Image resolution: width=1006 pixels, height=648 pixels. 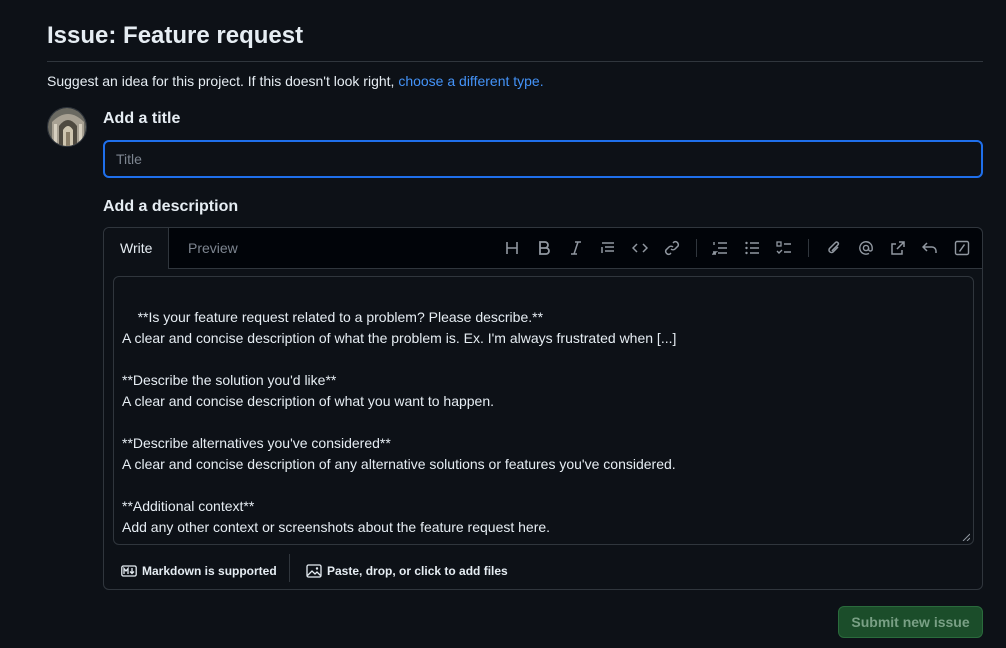 I want to click on link-icon, so click(x=672, y=248).